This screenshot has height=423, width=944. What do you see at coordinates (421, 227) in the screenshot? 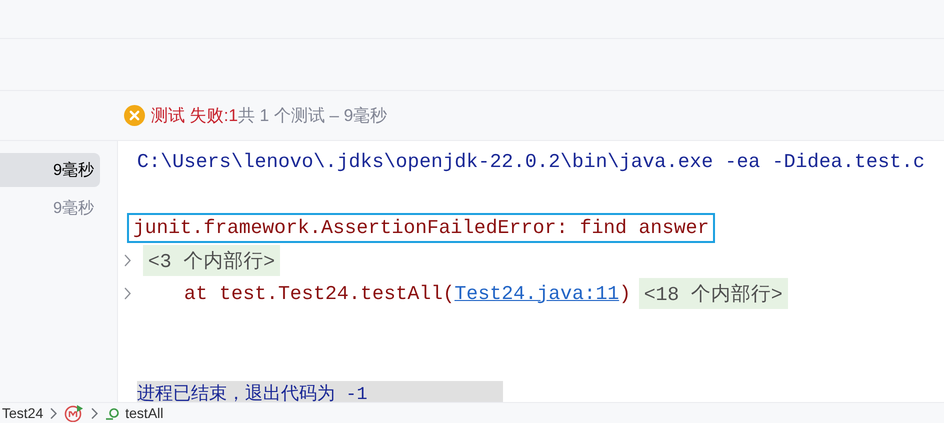
I see `error-message: junit.framework.AssertionFailedError: find answer` at bounding box center [421, 227].